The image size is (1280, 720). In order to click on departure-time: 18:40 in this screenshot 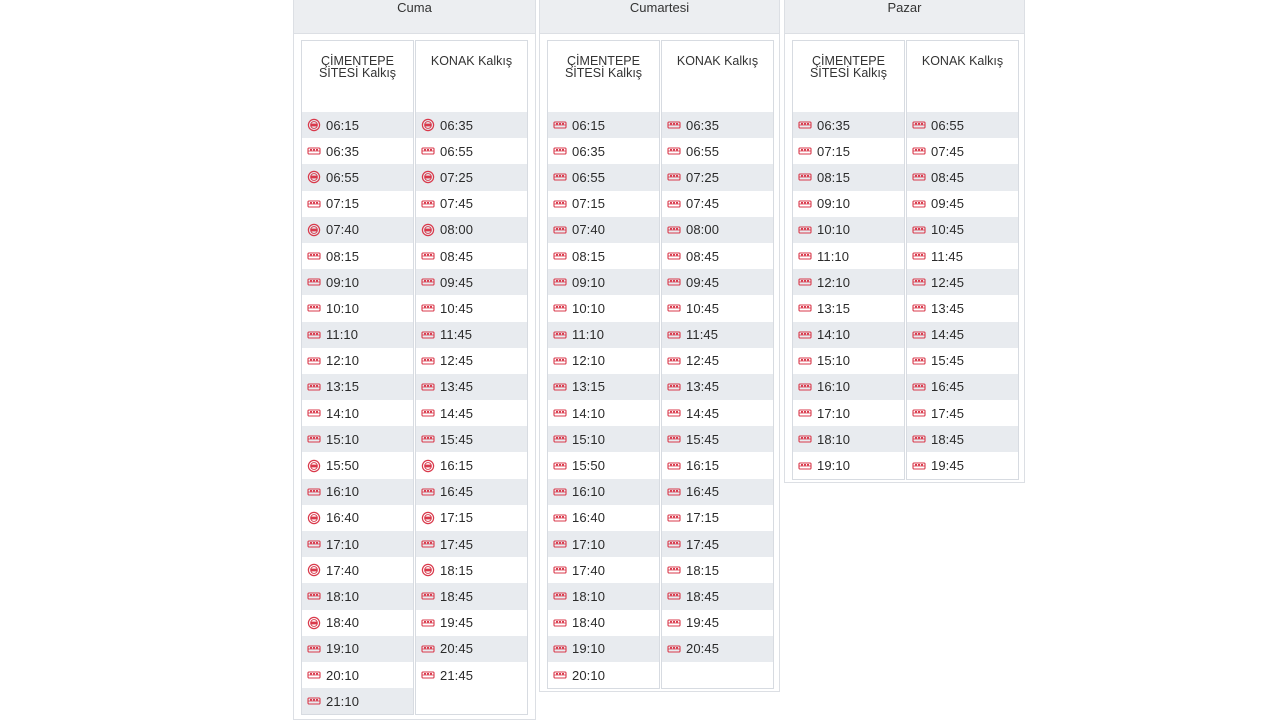, I will do `click(589, 623)`.